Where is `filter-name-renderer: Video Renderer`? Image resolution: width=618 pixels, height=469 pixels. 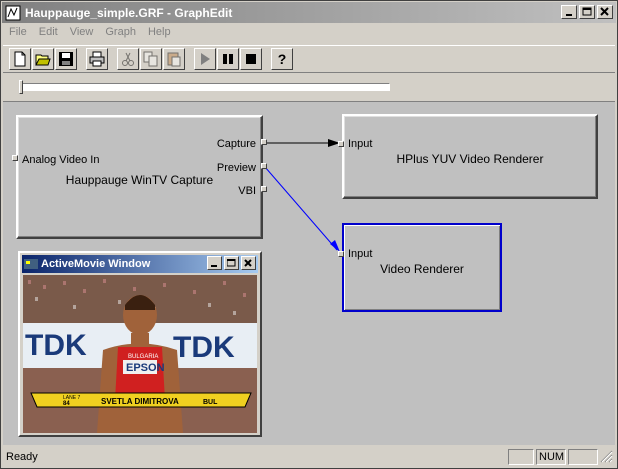 filter-name-renderer: Video Renderer is located at coordinates (422, 269).